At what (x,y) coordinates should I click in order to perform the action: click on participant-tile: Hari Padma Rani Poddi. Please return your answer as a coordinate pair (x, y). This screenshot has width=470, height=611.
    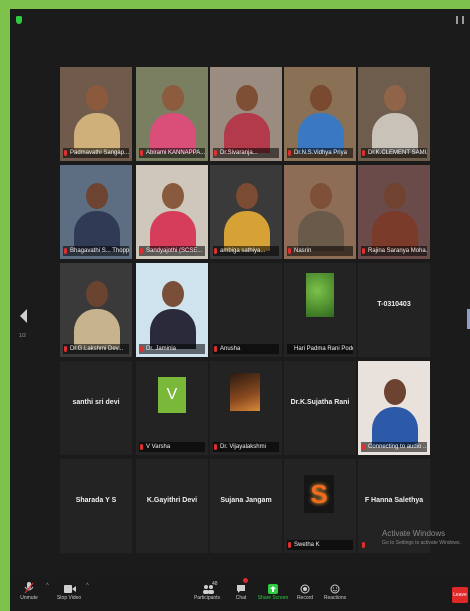
    Looking at the image, I should click on (320, 310).